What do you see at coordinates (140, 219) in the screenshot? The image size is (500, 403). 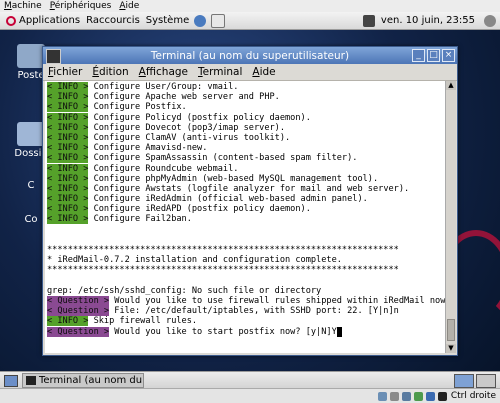 I see `terminal-line-text: Configure Fail2ban.` at bounding box center [140, 219].